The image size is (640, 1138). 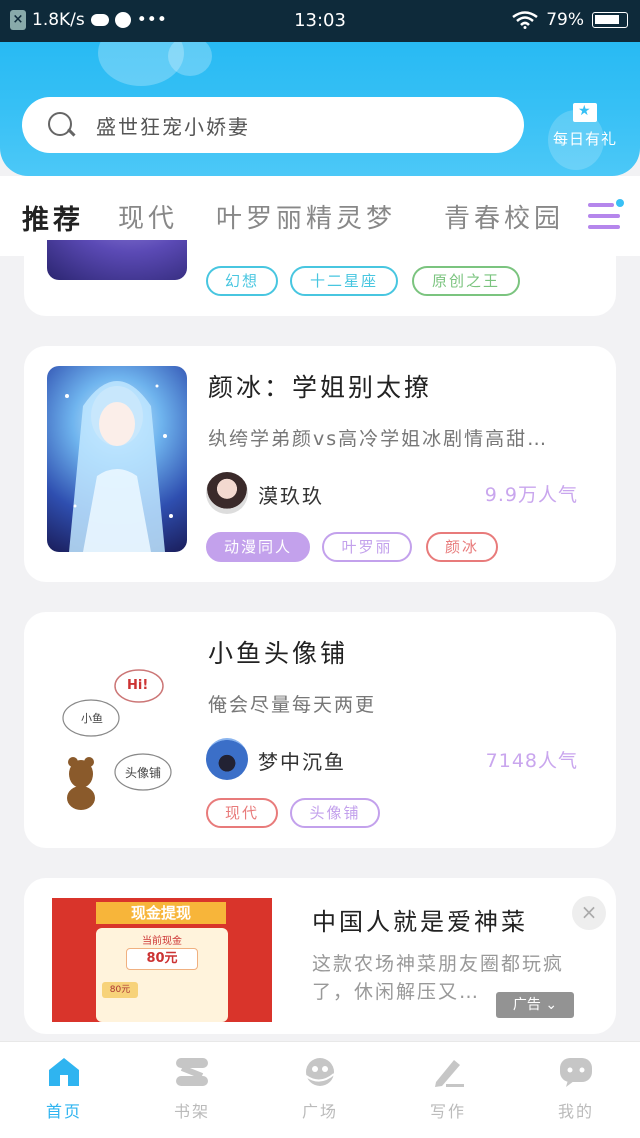 I want to click on search-bar: 盛世狂宠小娇妻, so click(x=273, y=125).